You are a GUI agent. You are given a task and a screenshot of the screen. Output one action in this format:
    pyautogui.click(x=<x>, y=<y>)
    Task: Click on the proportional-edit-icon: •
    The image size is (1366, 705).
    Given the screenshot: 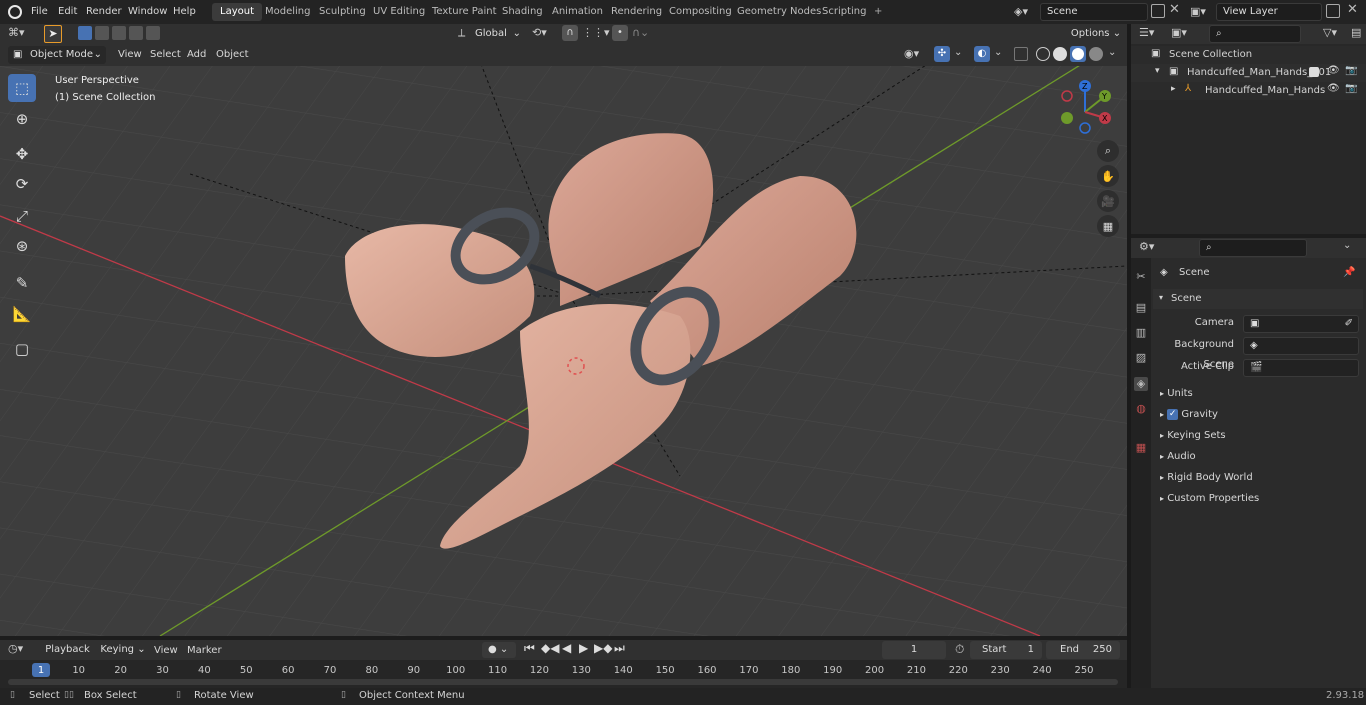 What is the action you would take?
    pyautogui.click(x=620, y=33)
    